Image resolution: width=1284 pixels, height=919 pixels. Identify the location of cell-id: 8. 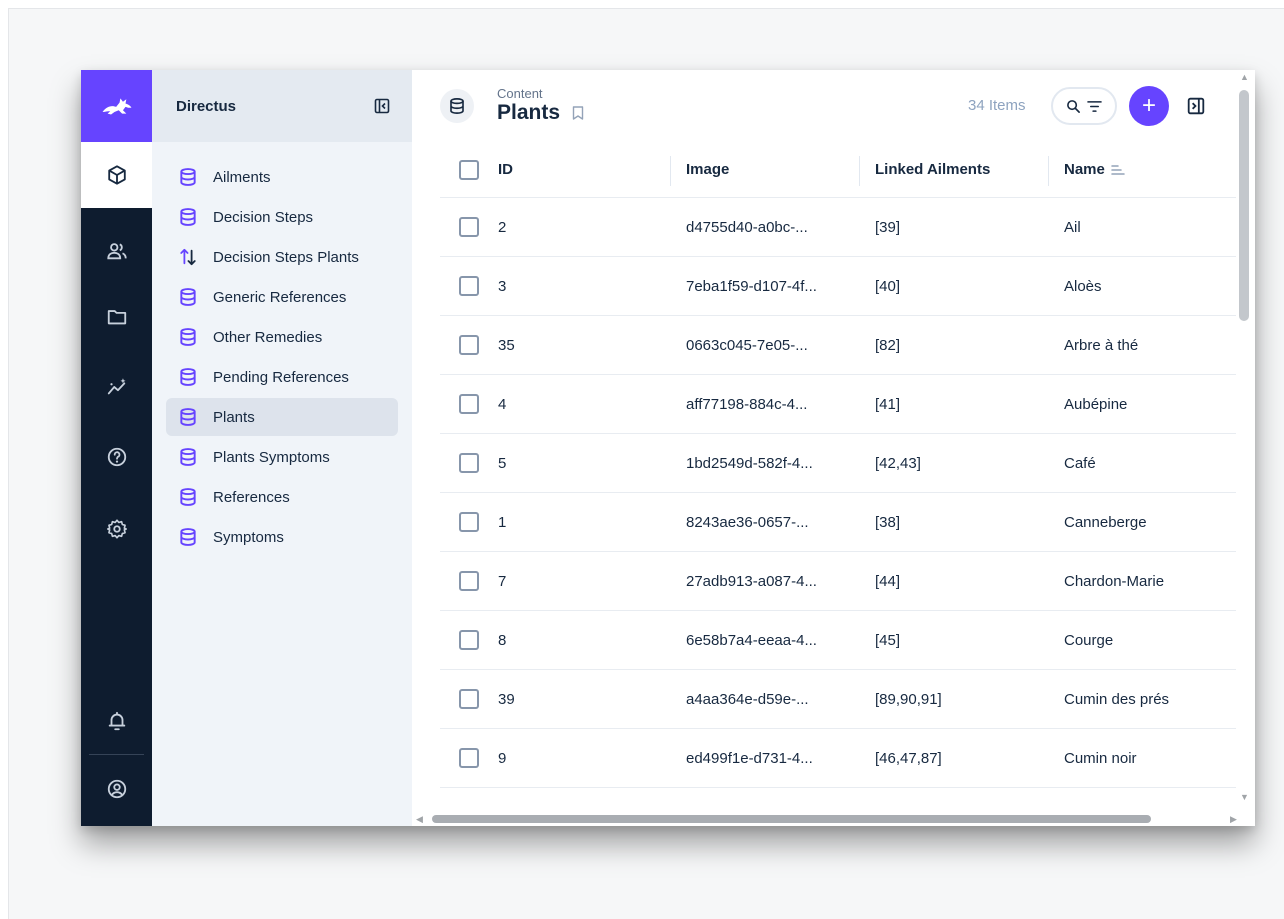
(502, 640).